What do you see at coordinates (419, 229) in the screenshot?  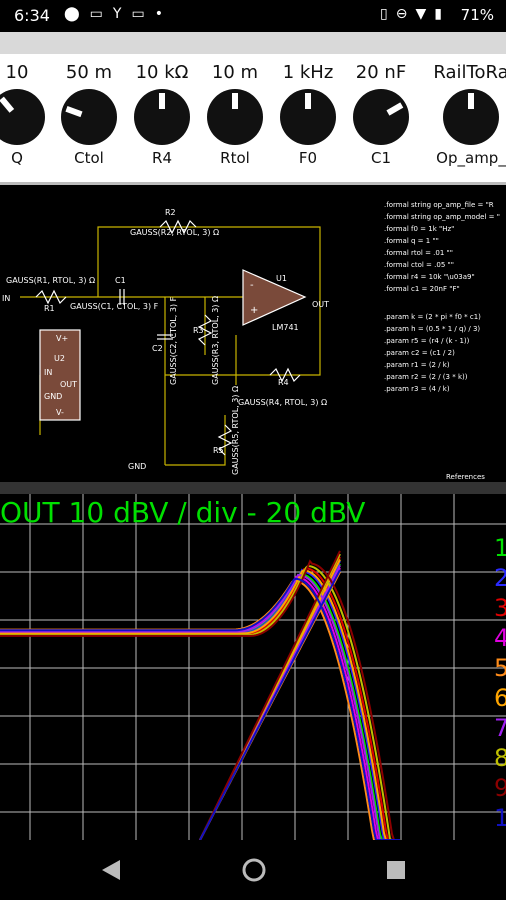 I see `directive: .formal f0 = 1k "Hz"` at bounding box center [419, 229].